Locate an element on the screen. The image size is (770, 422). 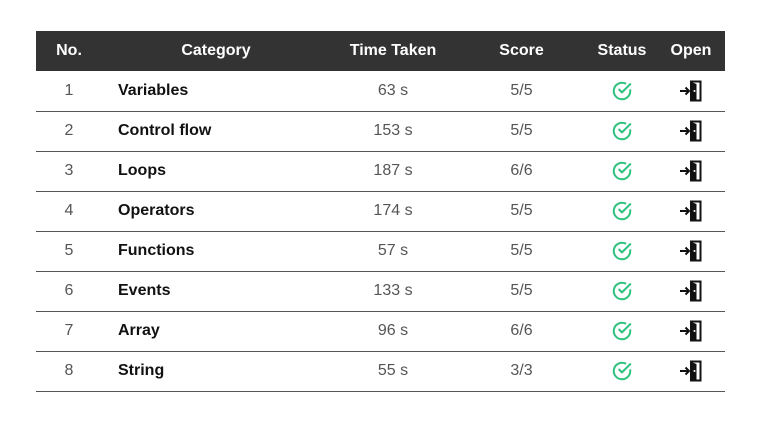
row-category: Loops is located at coordinates (142, 170).